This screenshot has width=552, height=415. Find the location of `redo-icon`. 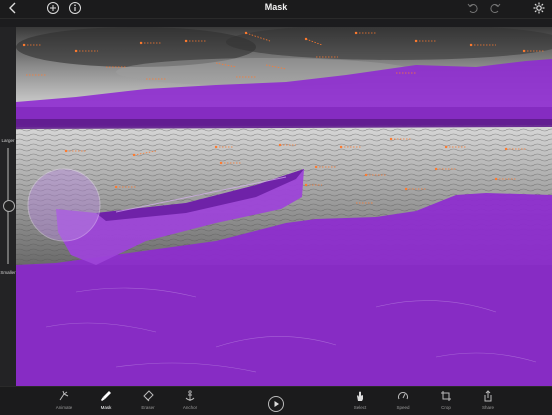

redo-icon is located at coordinates (495, 8).